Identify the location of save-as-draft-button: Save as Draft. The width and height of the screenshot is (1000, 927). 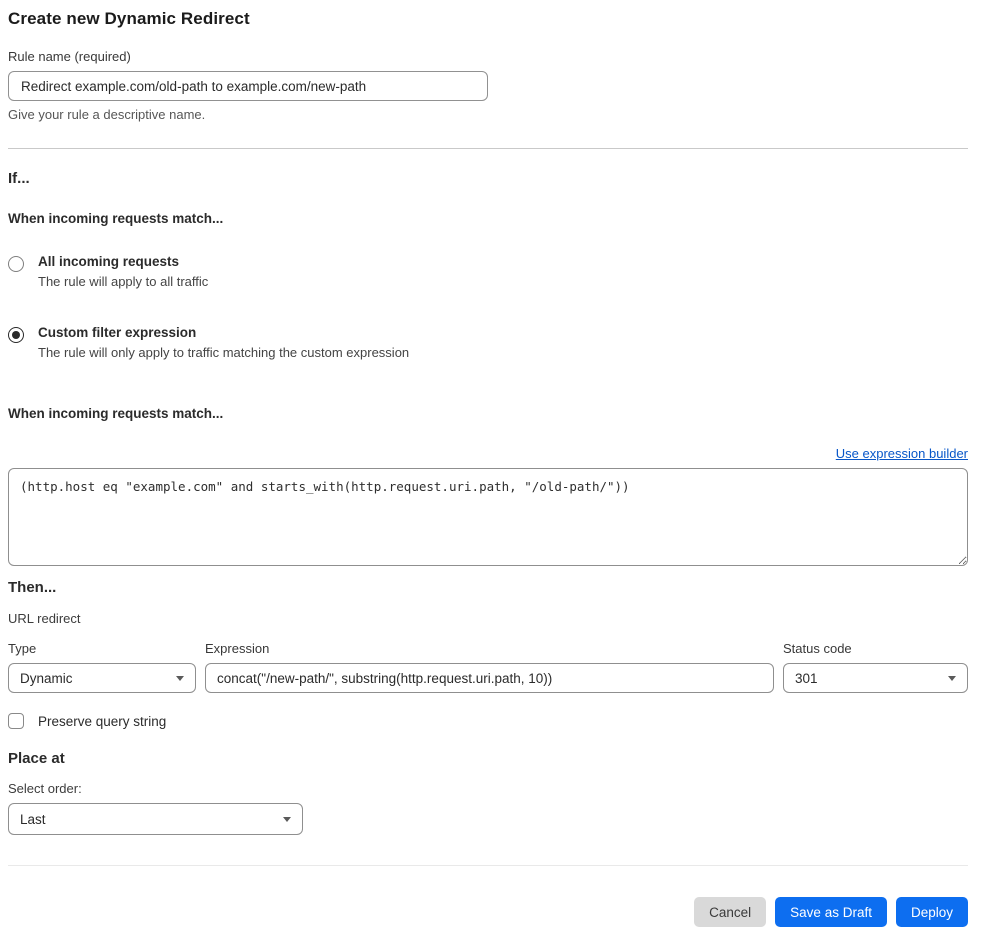
(831, 912).